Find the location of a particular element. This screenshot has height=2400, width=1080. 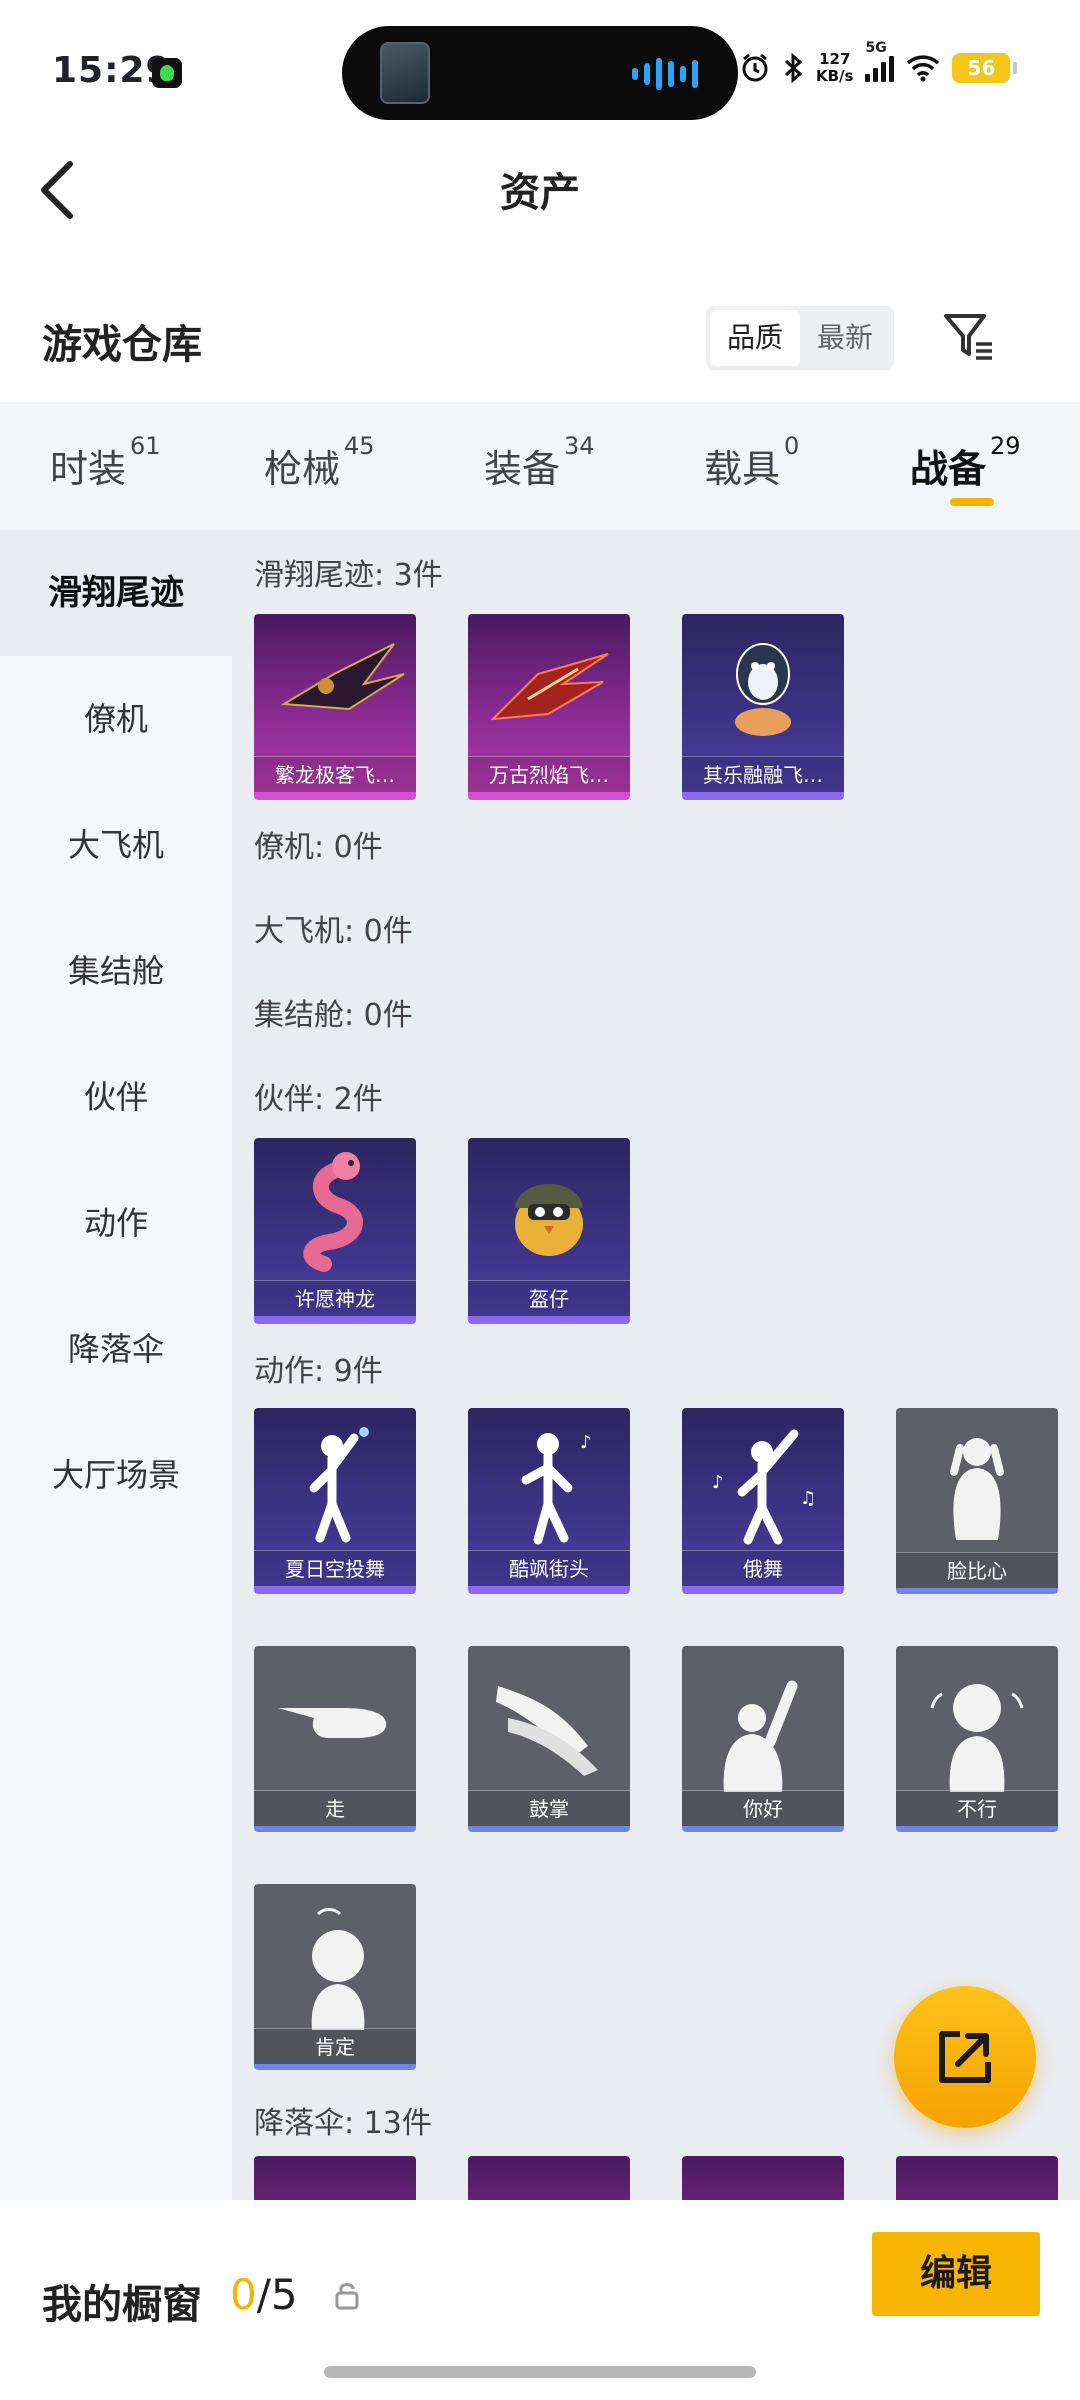

item-card: 你好 is located at coordinates (763, 1739).